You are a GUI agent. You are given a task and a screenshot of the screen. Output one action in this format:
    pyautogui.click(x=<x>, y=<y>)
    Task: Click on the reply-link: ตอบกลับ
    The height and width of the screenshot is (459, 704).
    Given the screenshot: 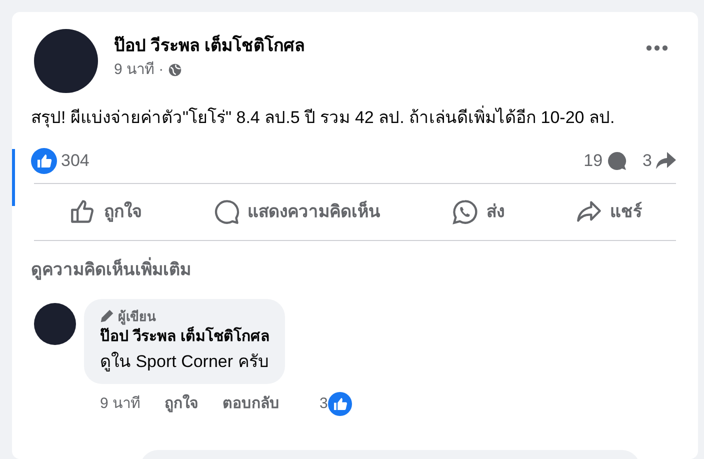 What is the action you would take?
    pyautogui.click(x=251, y=404)
    